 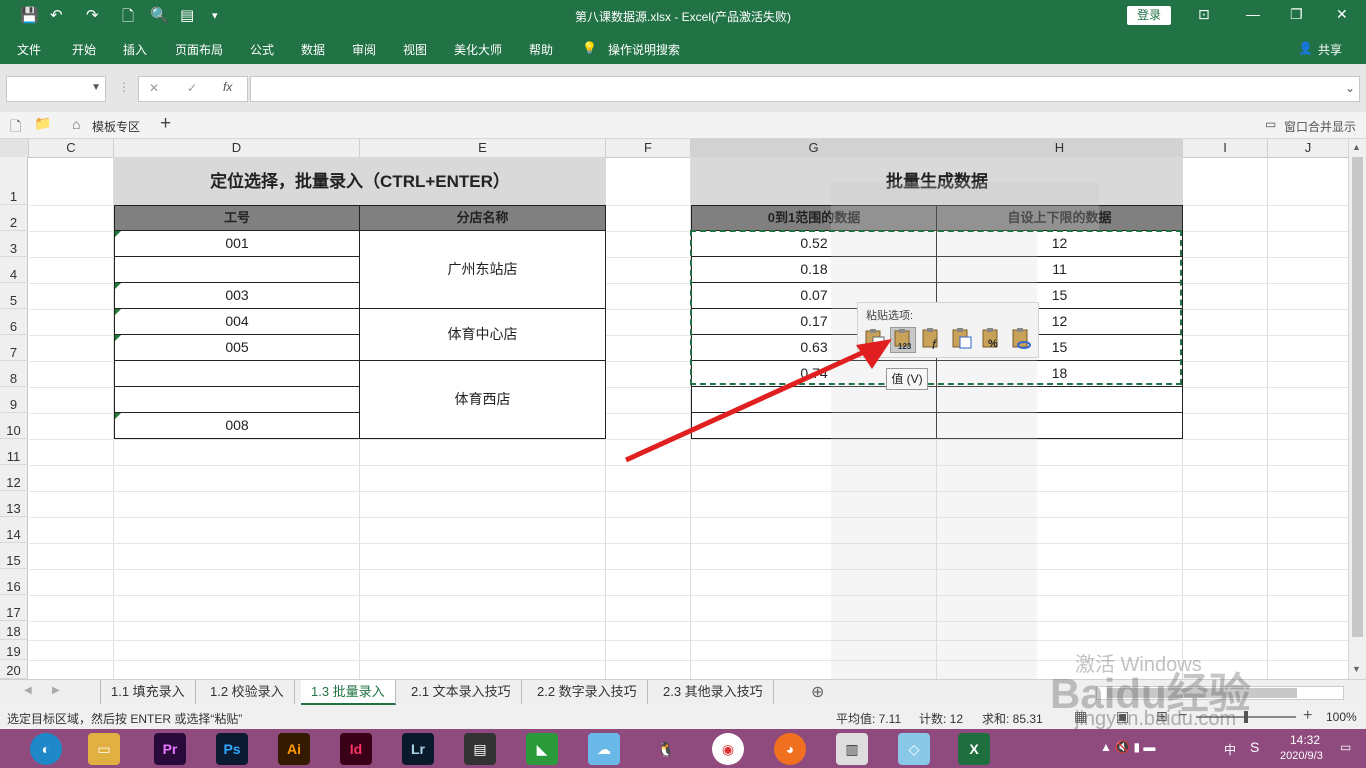 What do you see at coordinates (135, 49) in the screenshot?
I see `tab-insert: 插入` at bounding box center [135, 49].